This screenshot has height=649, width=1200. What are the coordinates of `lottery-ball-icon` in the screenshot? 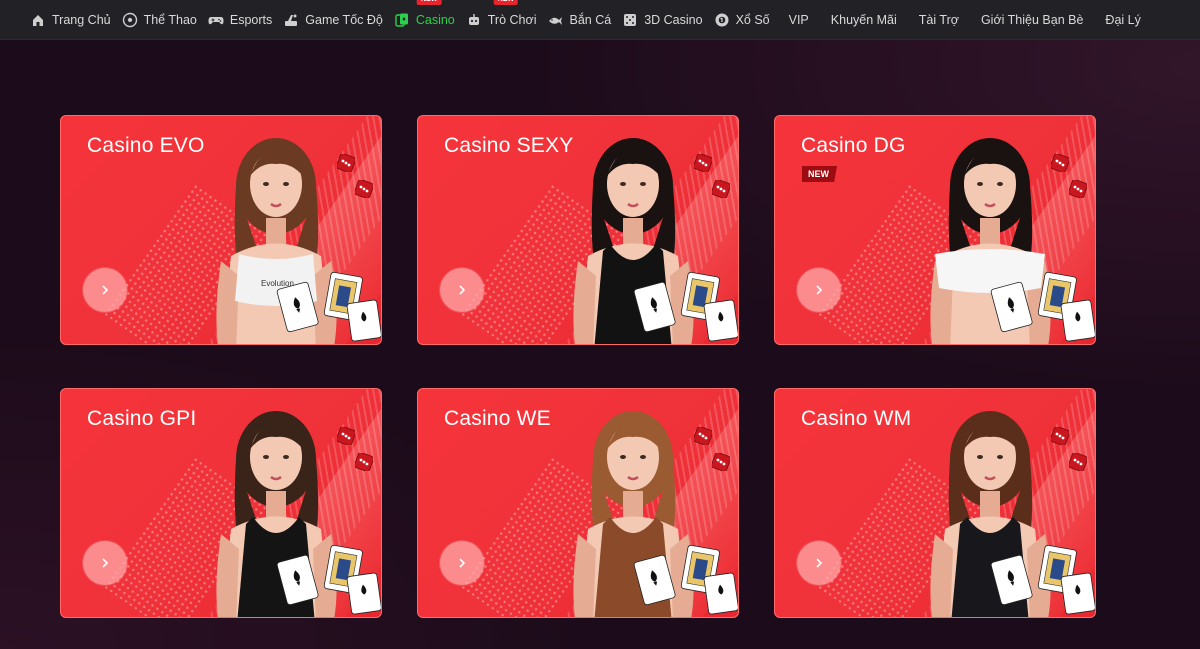 It's located at (722, 20).